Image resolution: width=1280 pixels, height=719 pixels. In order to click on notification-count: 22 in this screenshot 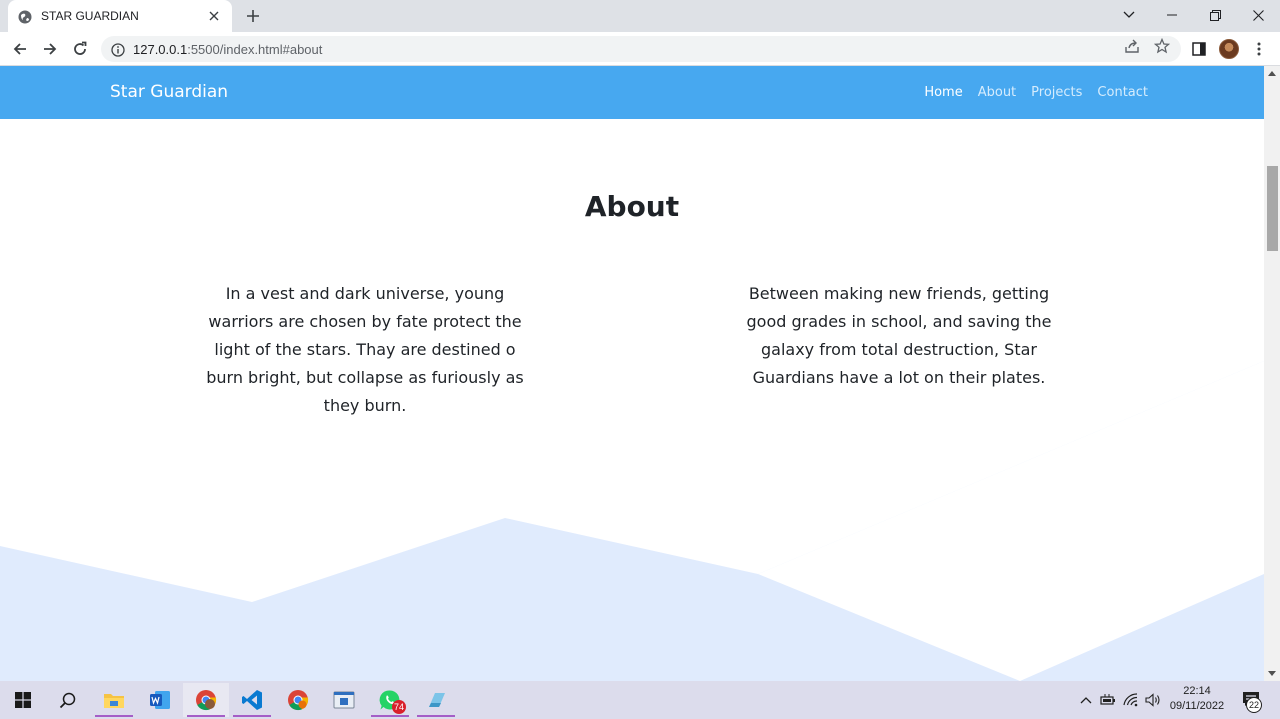, I will do `click(1254, 705)`.